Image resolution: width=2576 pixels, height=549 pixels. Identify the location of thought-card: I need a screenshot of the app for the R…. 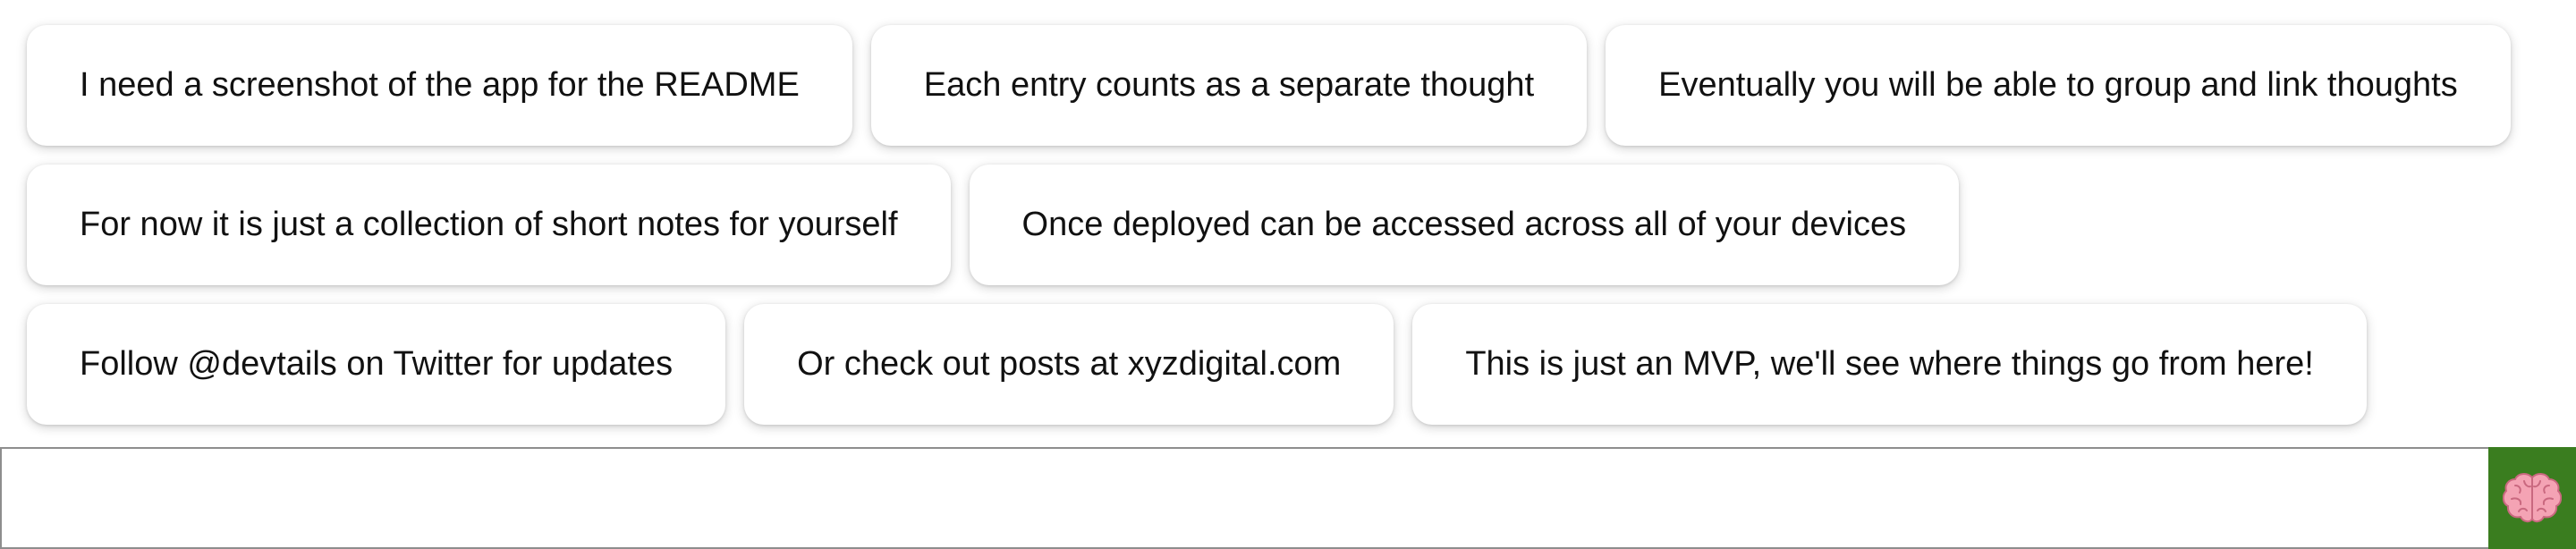
(439, 85).